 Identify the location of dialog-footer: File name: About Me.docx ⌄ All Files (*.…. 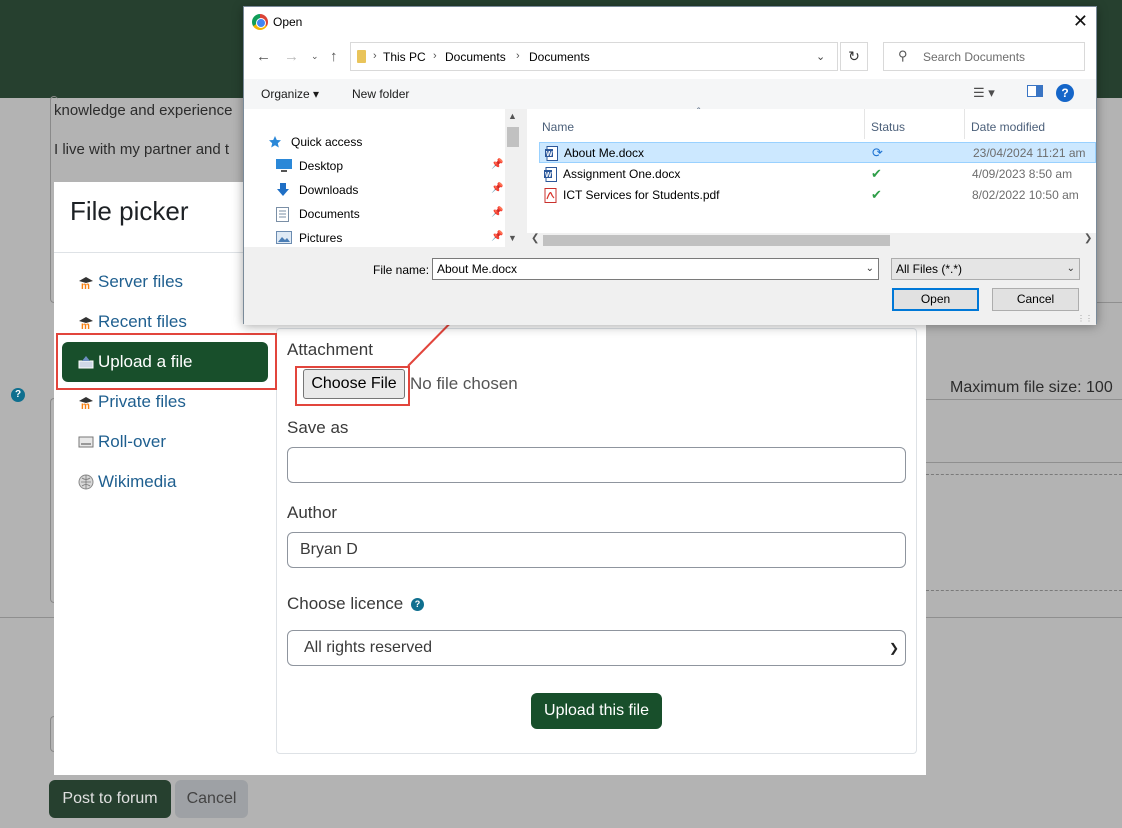
(670, 286).